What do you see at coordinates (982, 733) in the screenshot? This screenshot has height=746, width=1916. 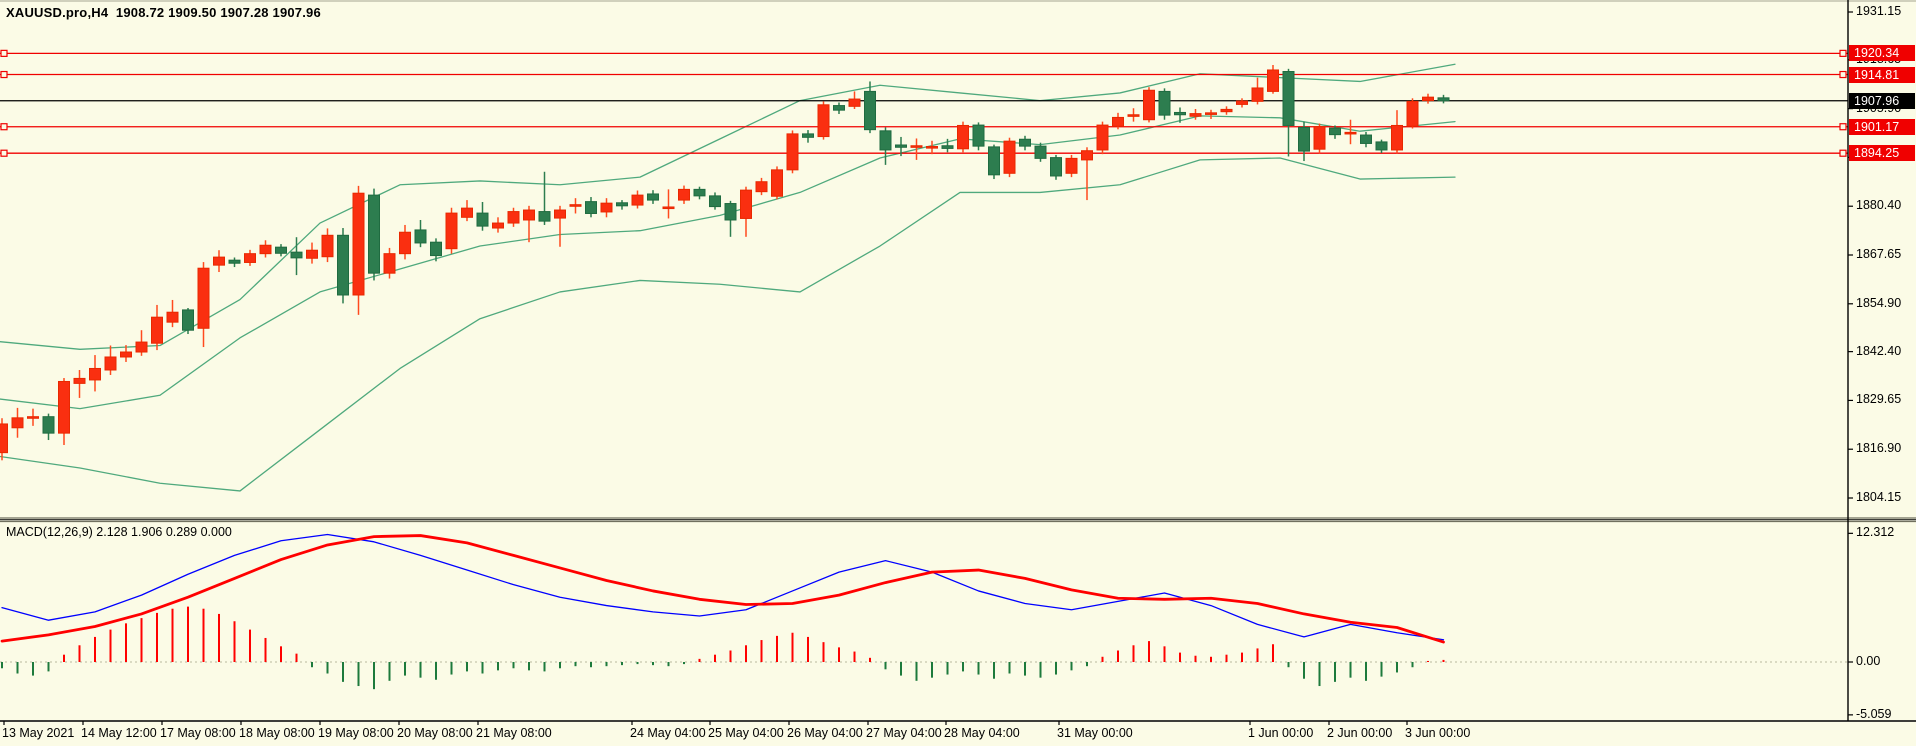 I see `date-tick-label: 28 May 04:00` at bounding box center [982, 733].